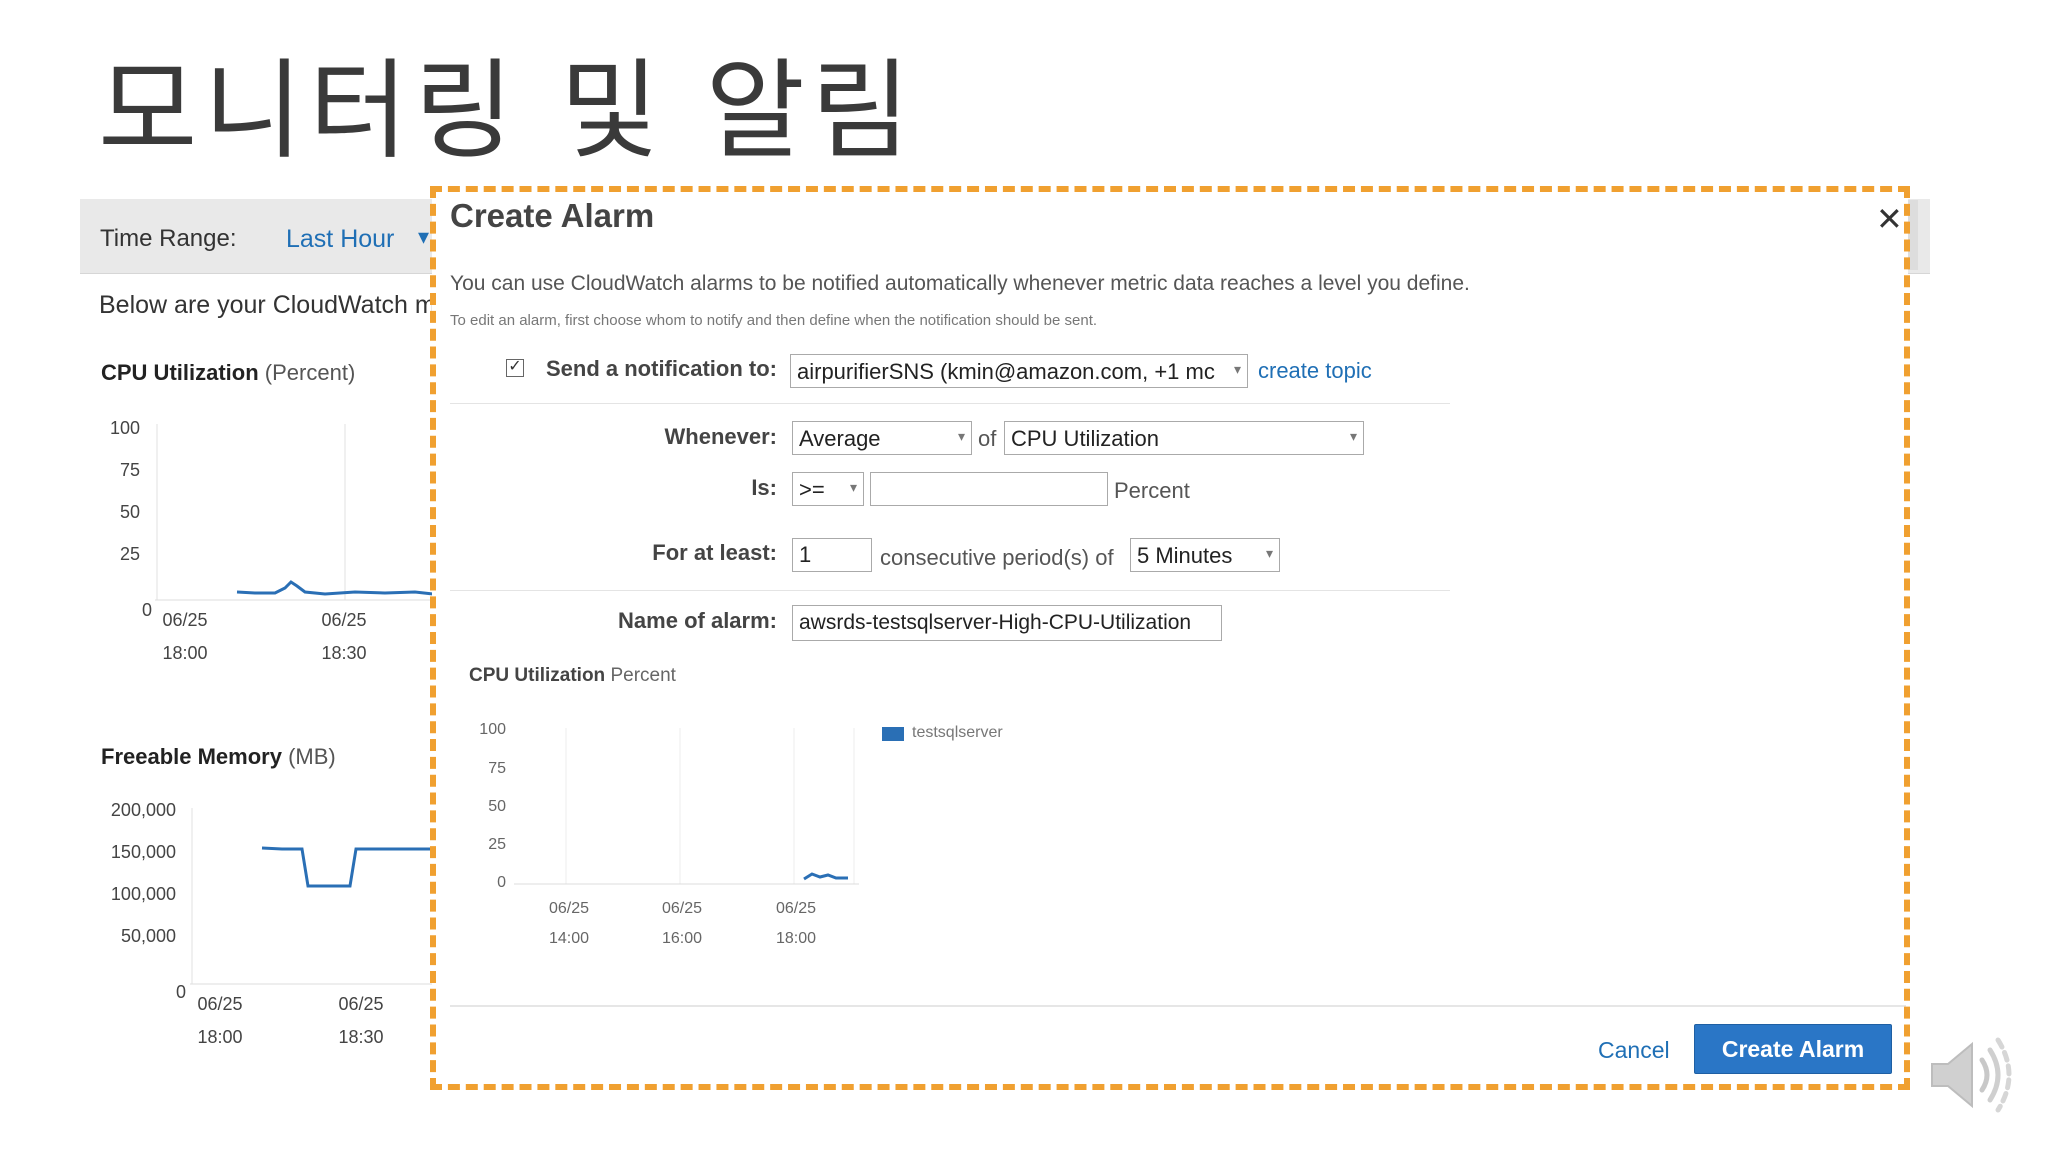 Image resolution: width=2048 pixels, height=1159 pixels. What do you see at coordinates (180, 372) in the screenshot?
I see `bg-cpu-chart-name: CPU Utilization` at bounding box center [180, 372].